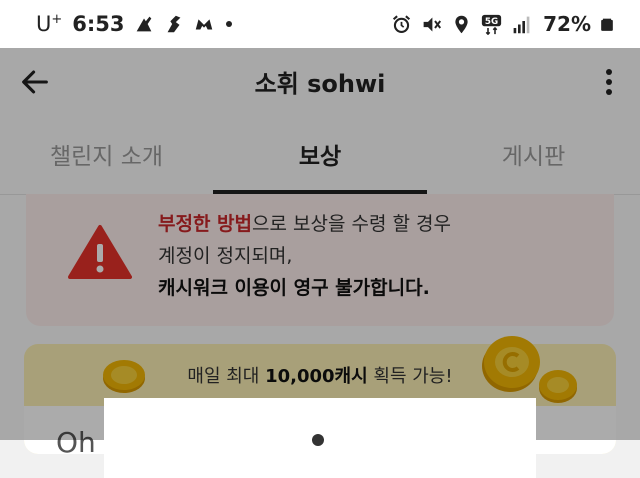  I want to click on notification-app-icon, so click(143, 24).